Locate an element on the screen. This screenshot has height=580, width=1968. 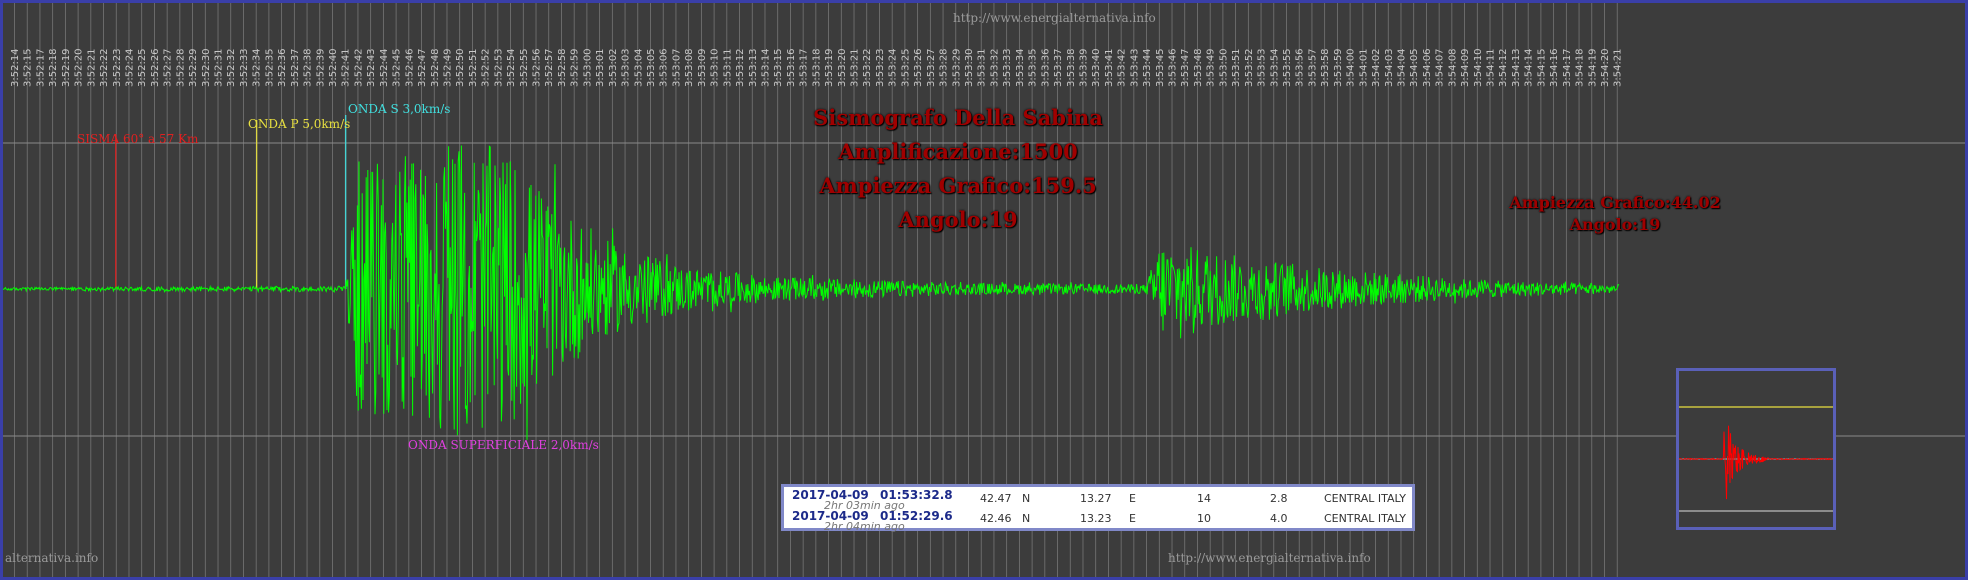
x-tick-label: 3:54:09 is located at coordinates (1465, 67).